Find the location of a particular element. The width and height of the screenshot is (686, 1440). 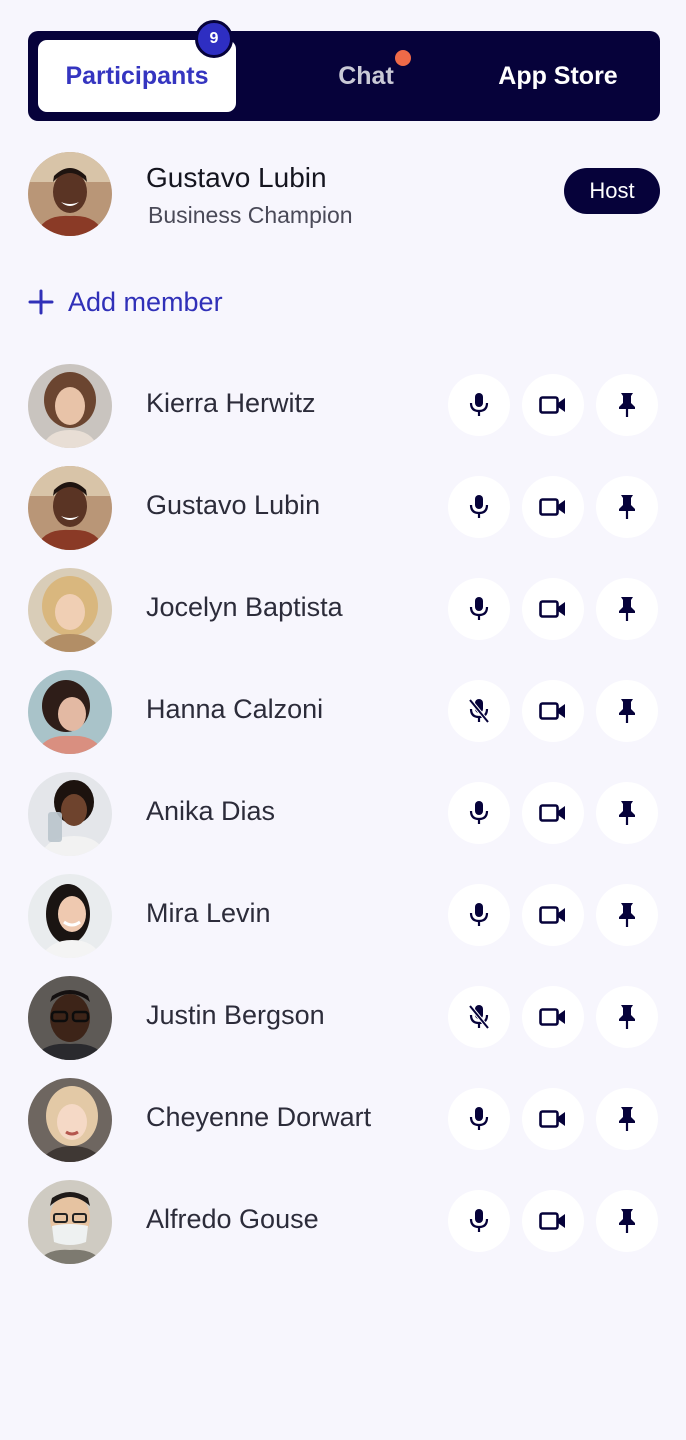

participants-count-badge: 9 is located at coordinates (214, 39).